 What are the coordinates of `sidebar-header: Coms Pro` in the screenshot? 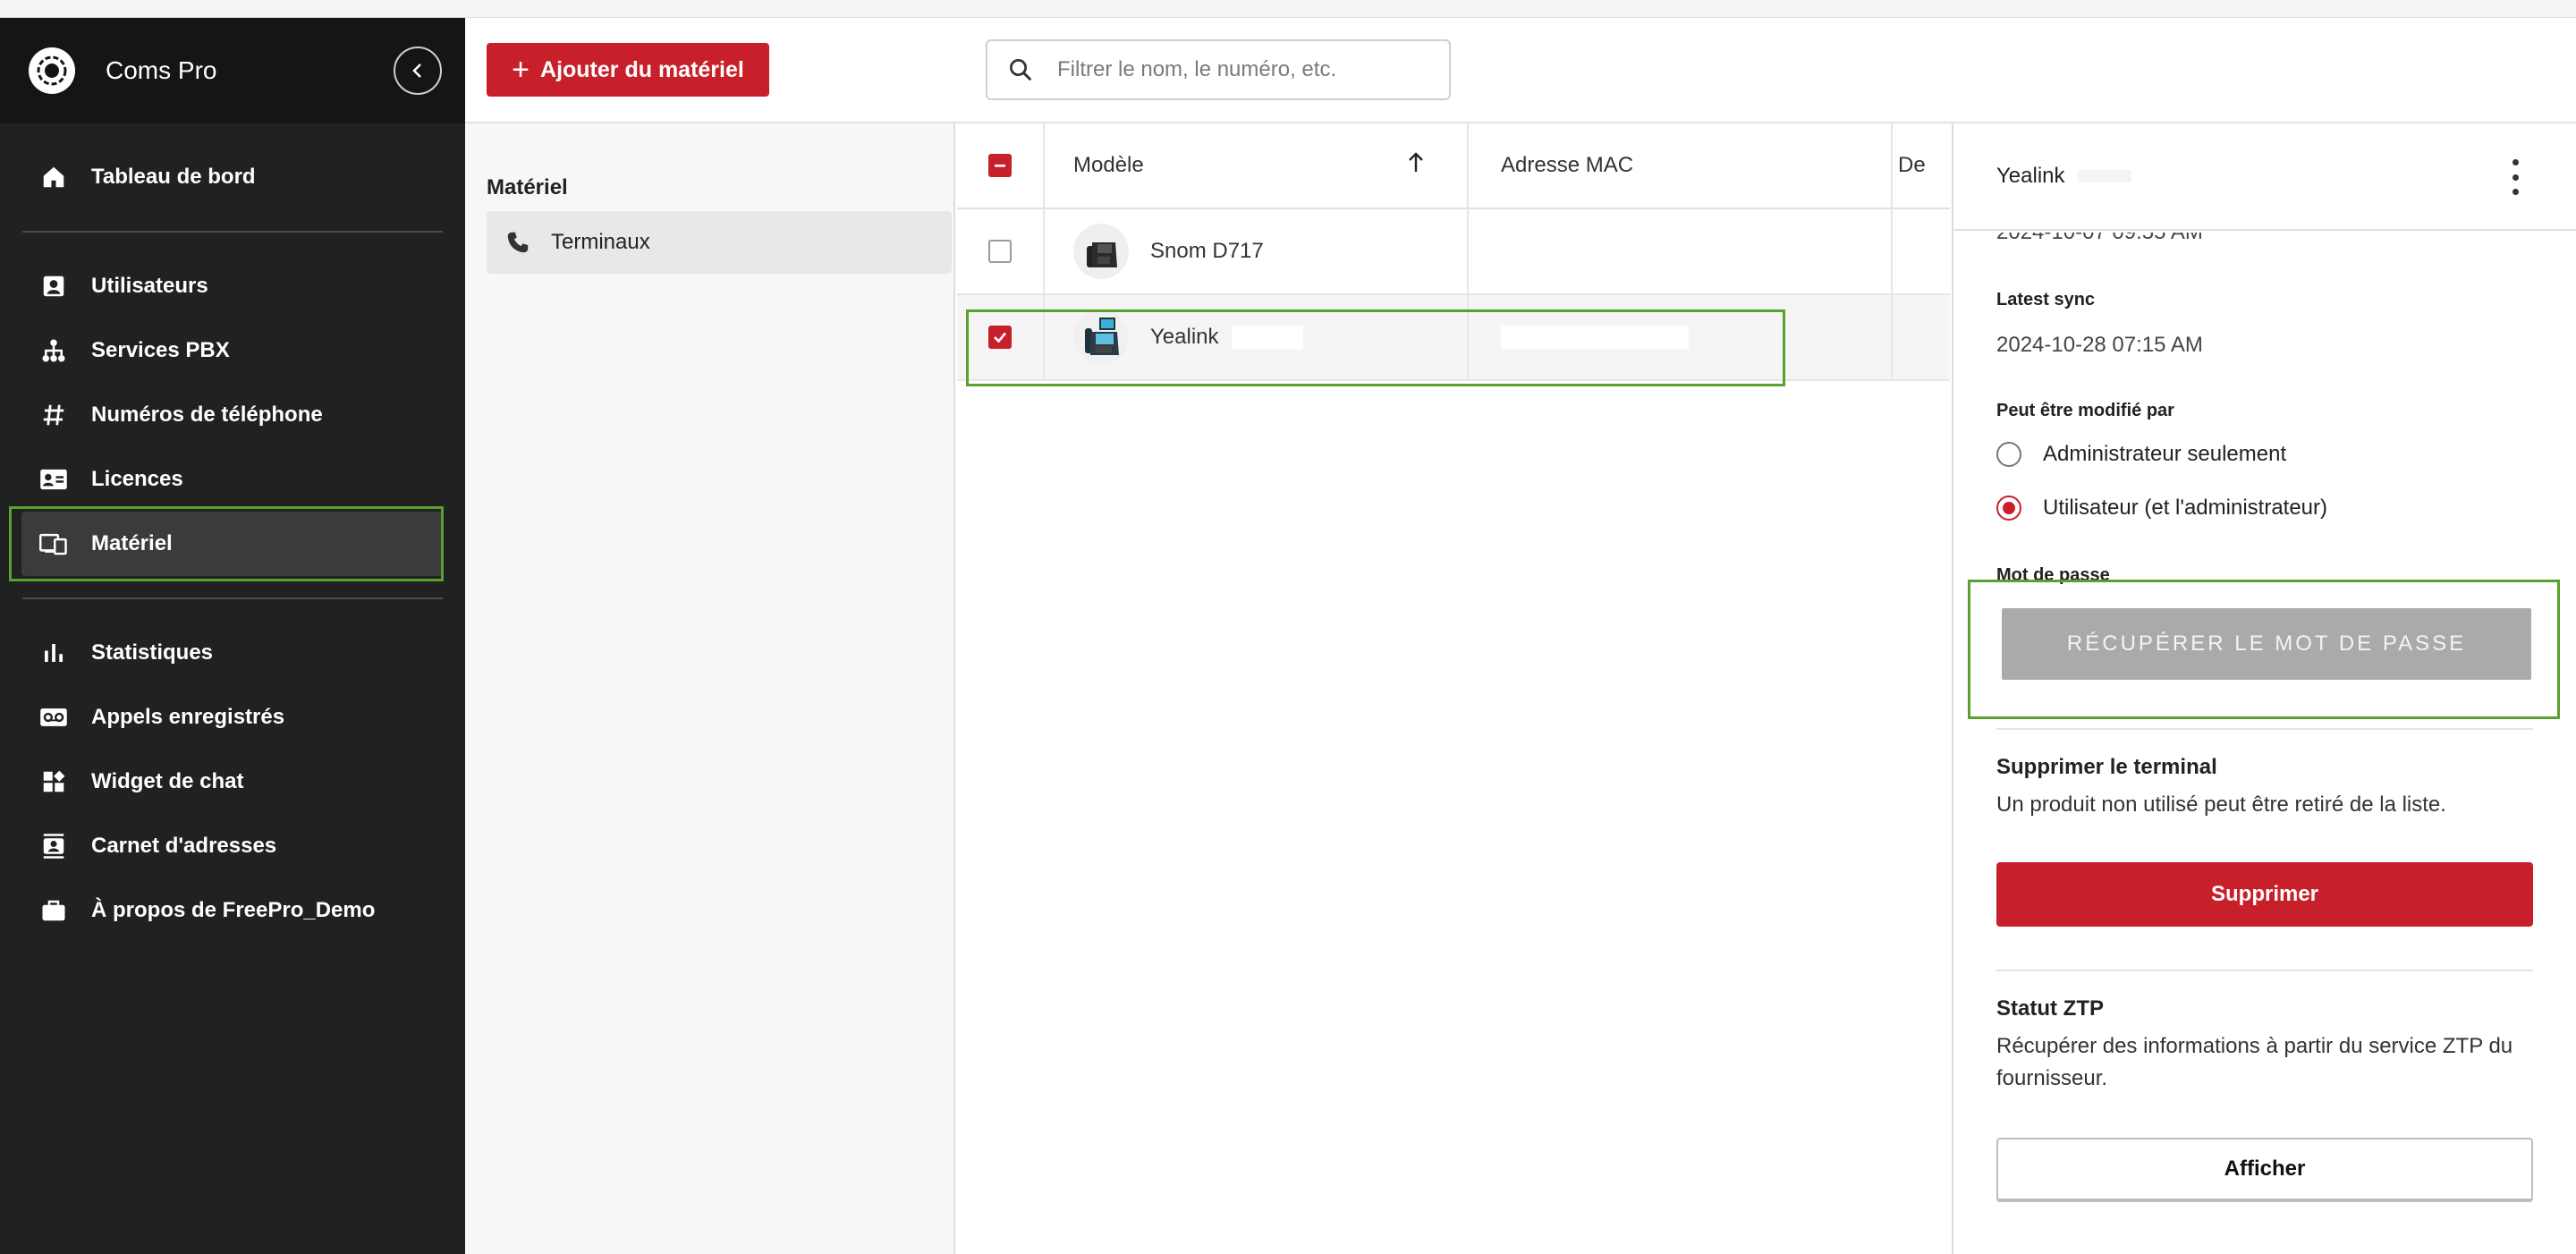 It's located at (232, 70).